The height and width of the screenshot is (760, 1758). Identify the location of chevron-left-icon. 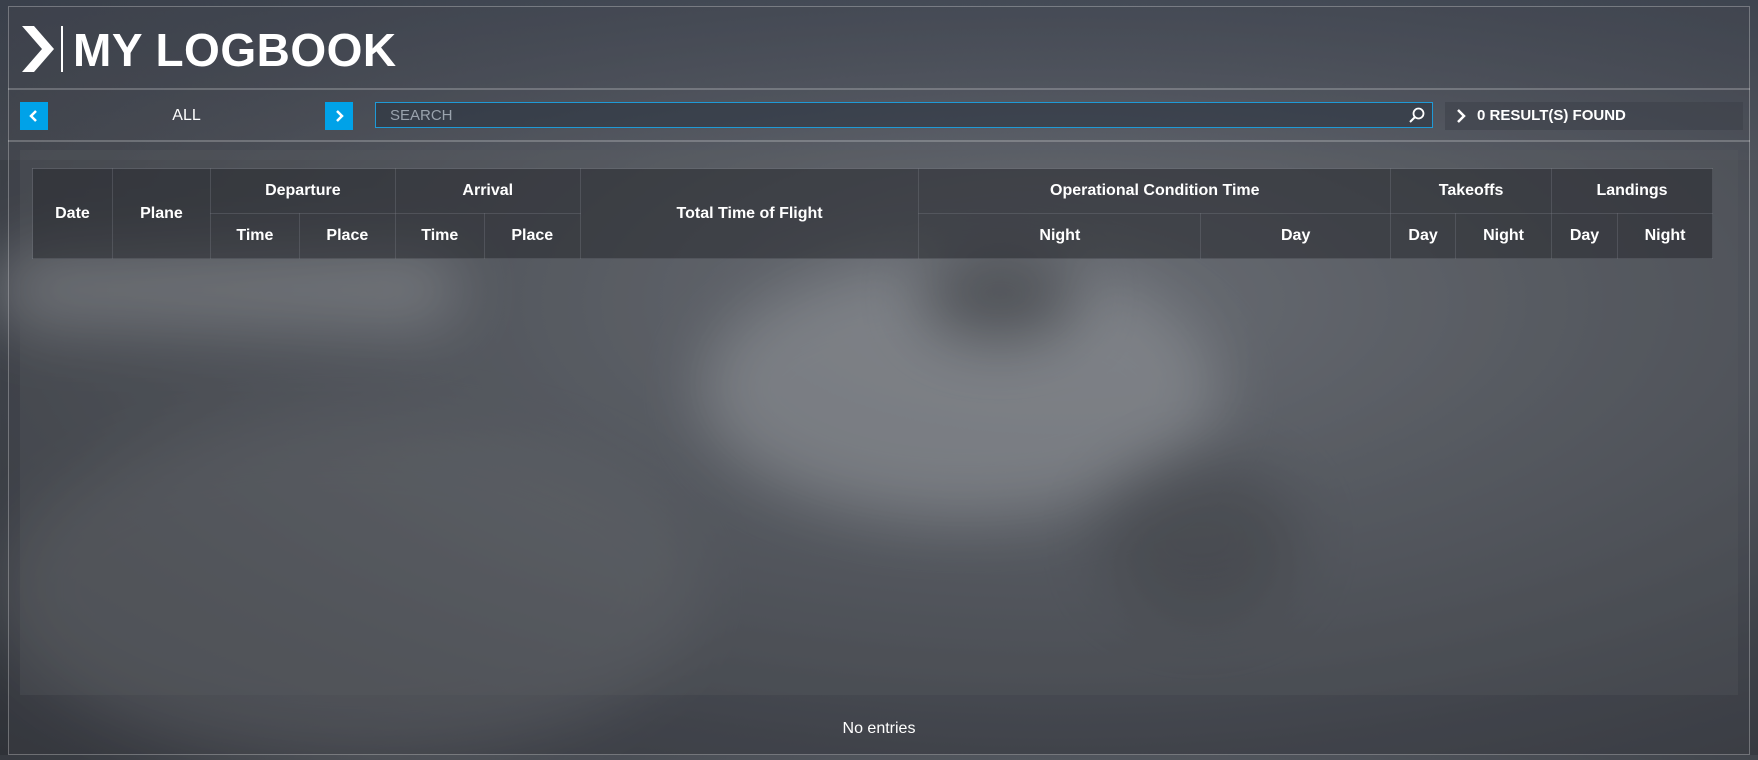
(33, 116).